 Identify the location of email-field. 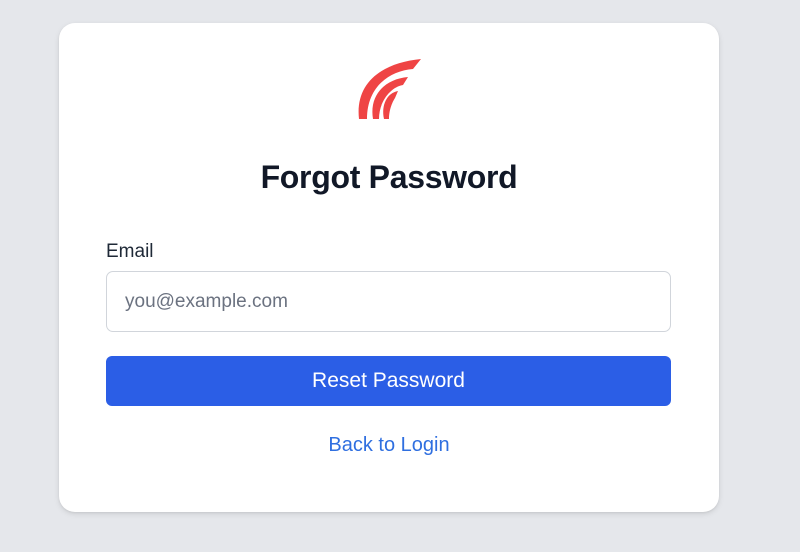
(388, 301).